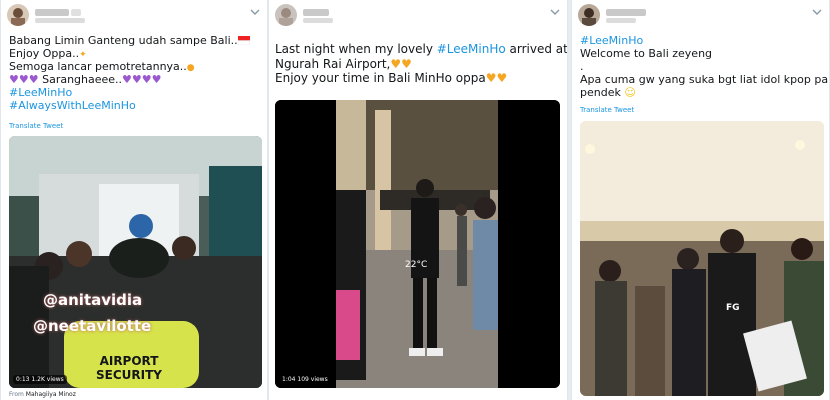 This screenshot has width=830, height=400. Describe the element at coordinates (289, 379) in the screenshot. I see `video-duration: 1:04` at that location.